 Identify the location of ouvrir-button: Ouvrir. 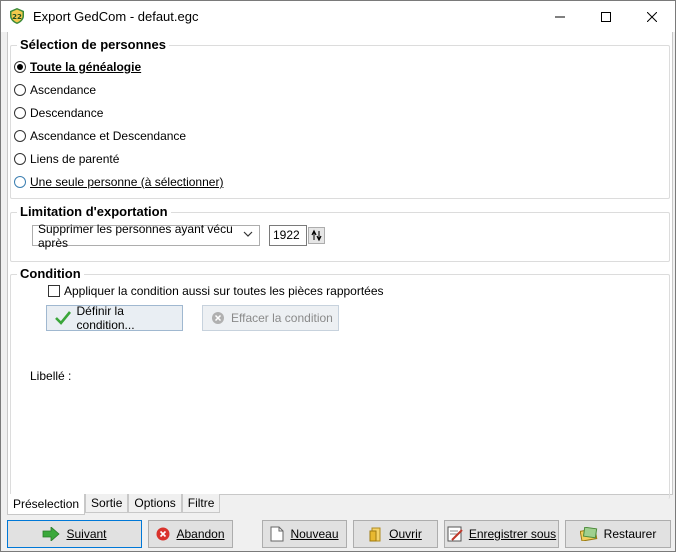
(395, 534).